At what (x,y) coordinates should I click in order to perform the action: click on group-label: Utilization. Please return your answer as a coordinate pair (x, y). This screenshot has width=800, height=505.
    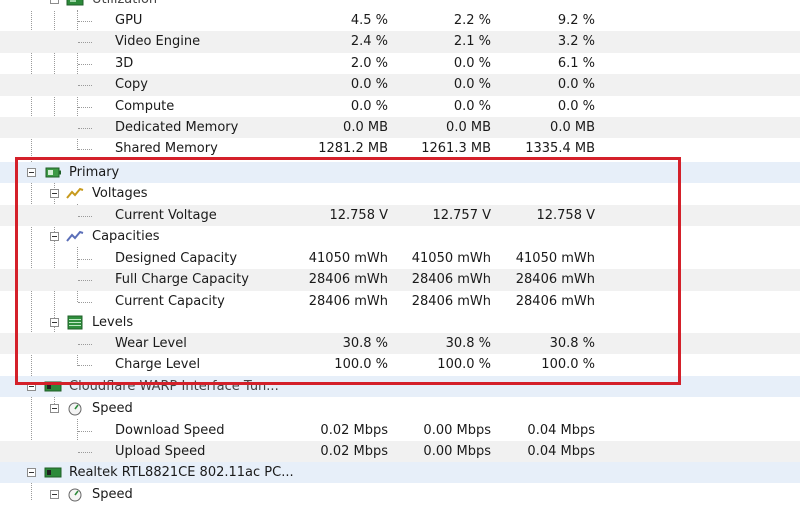
    Looking at the image, I should click on (124, 5).